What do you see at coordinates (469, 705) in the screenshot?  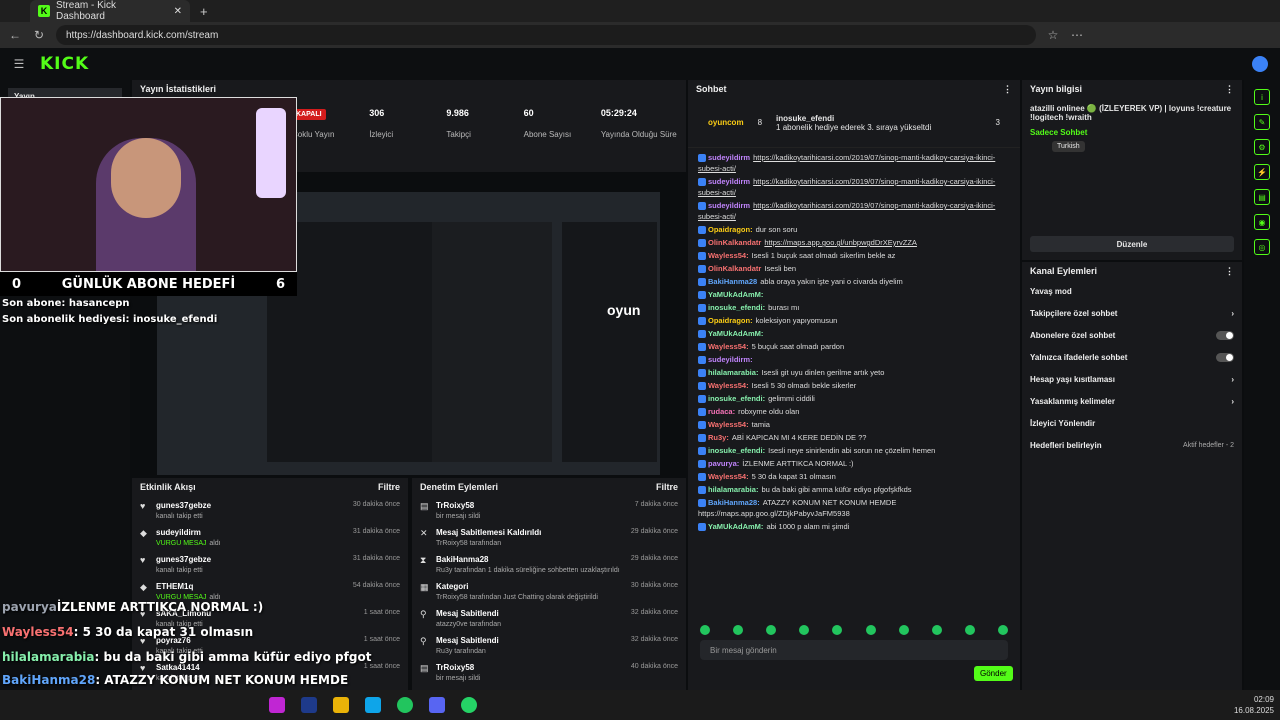 I see `whatsapp-icon` at bounding box center [469, 705].